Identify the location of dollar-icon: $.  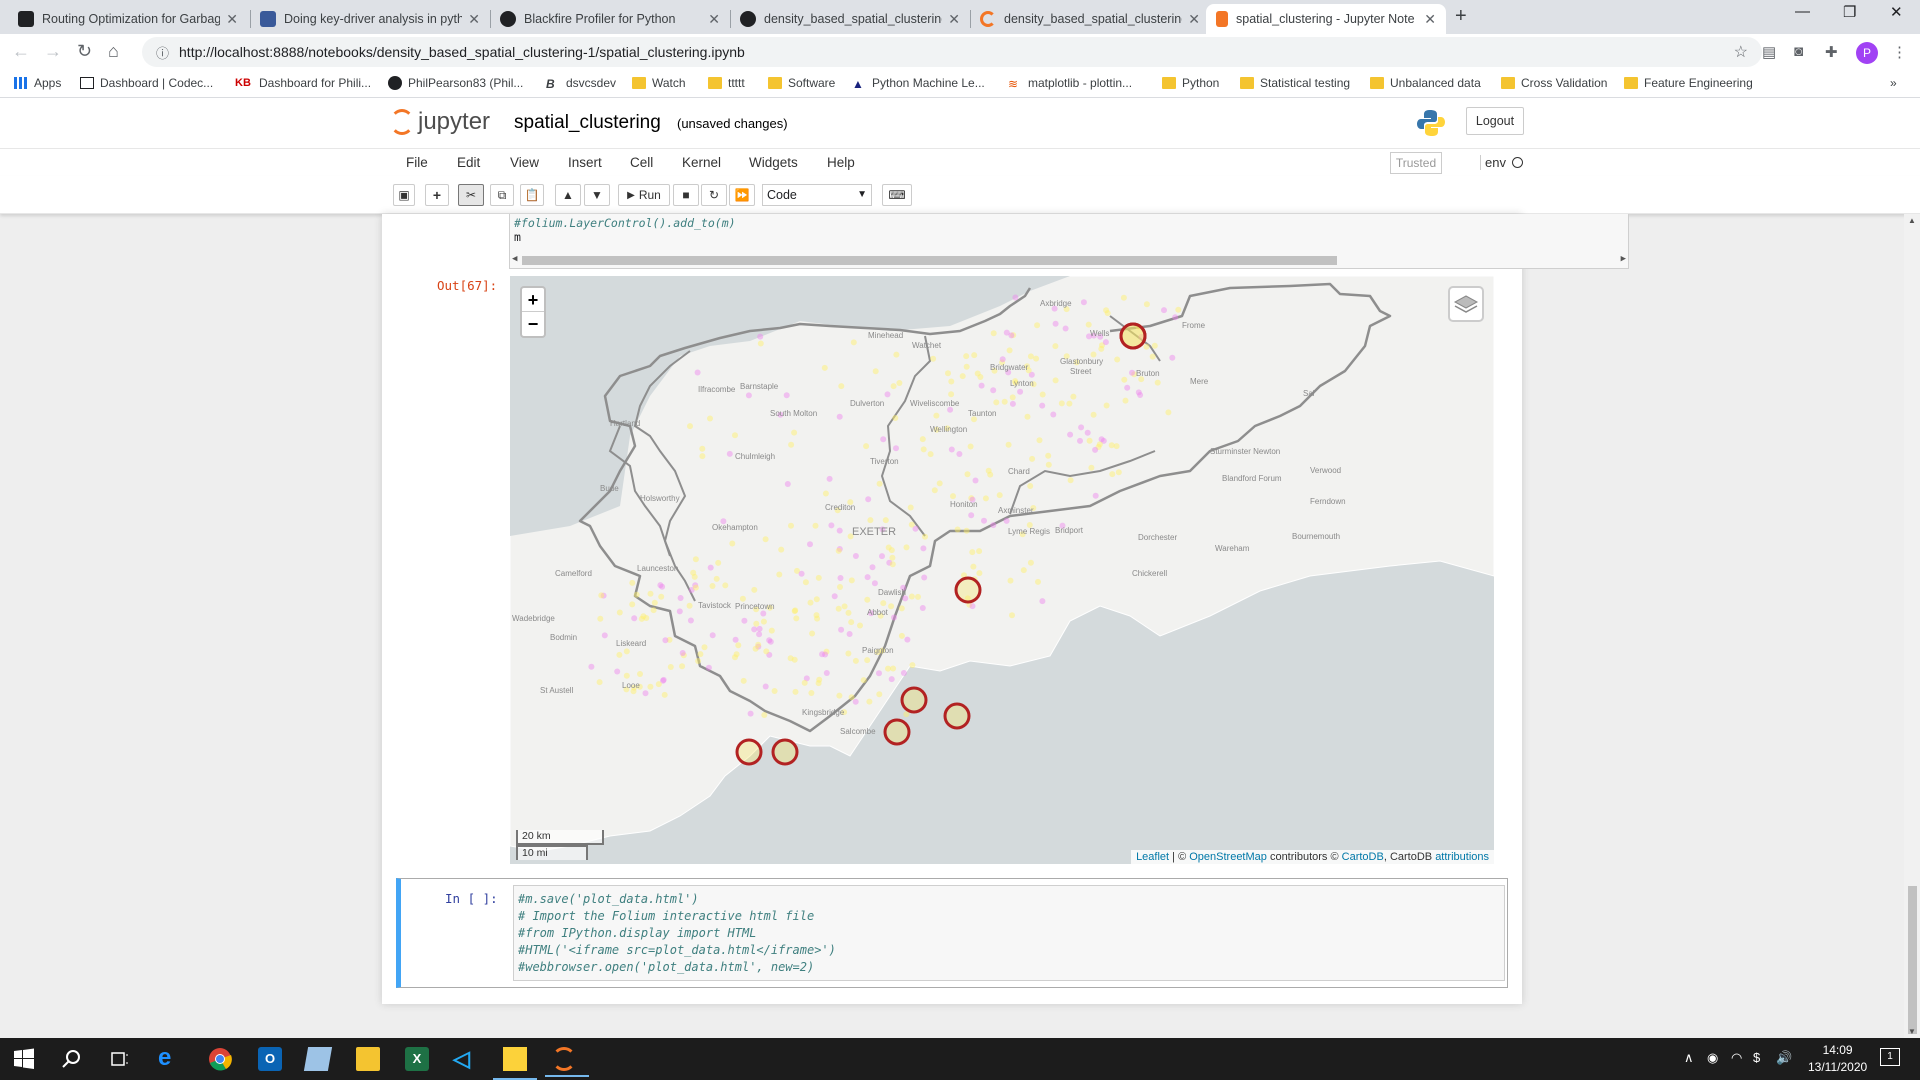
(1756, 1057).